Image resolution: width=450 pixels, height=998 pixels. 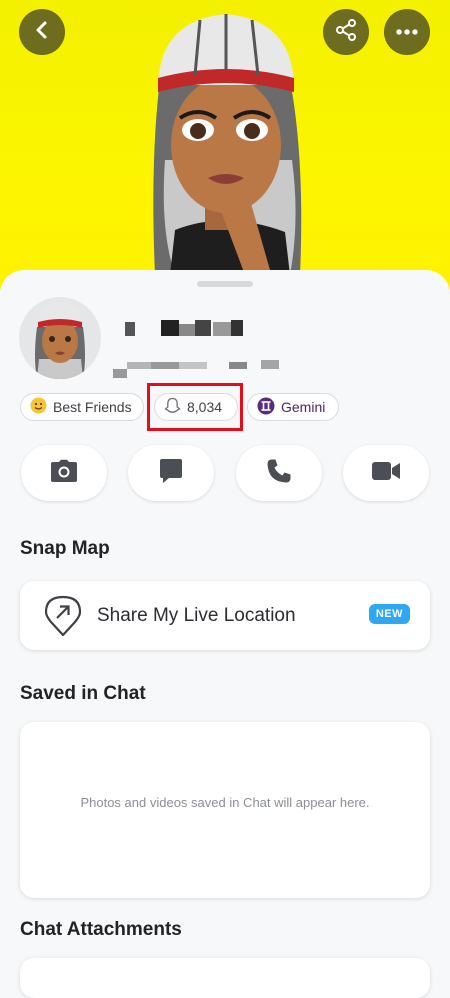 I want to click on smile-emoji-icon, so click(x=38, y=407).